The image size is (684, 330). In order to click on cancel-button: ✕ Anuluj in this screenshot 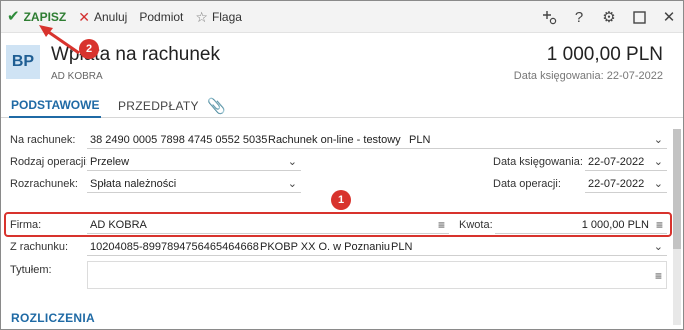, I will do `click(102, 17)`.